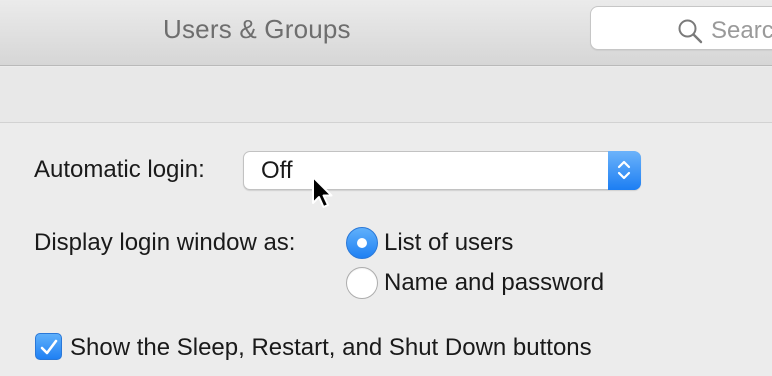 The image size is (772, 376). What do you see at coordinates (119, 169) in the screenshot?
I see `automatic-login-label: Automatic login:` at bounding box center [119, 169].